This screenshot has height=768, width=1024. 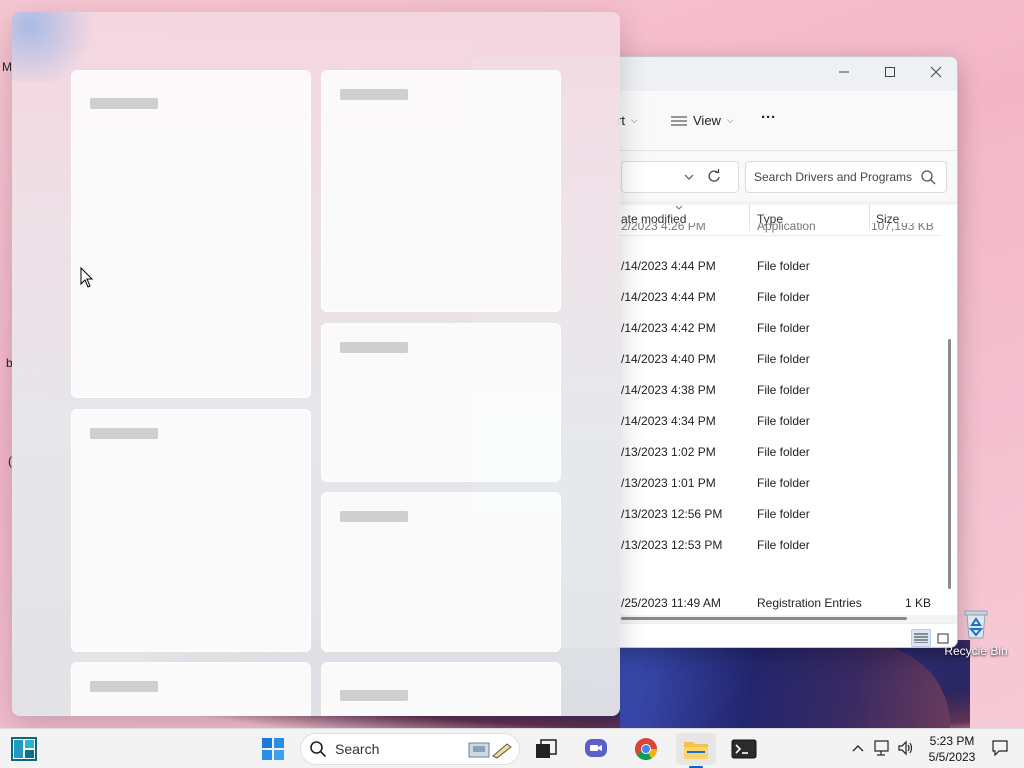 What do you see at coordinates (952, 757) in the screenshot?
I see `clock-date: 5/5/2023` at bounding box center [952, 757].